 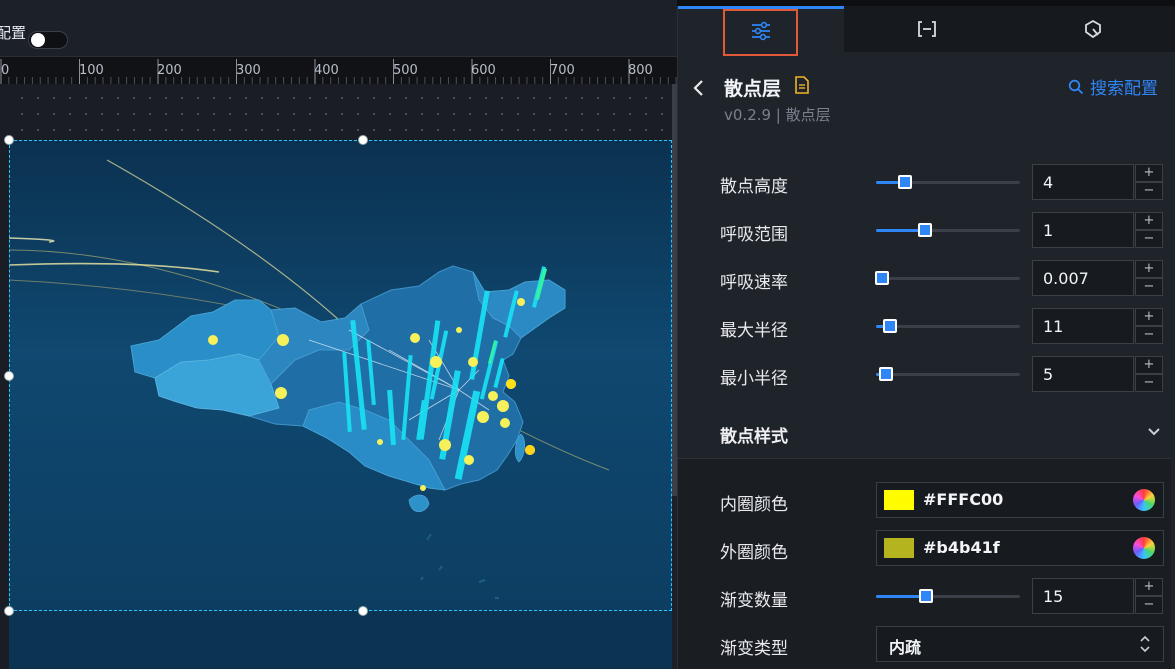 I want to click on ruler-label: 600, so click(x=483, y=70).